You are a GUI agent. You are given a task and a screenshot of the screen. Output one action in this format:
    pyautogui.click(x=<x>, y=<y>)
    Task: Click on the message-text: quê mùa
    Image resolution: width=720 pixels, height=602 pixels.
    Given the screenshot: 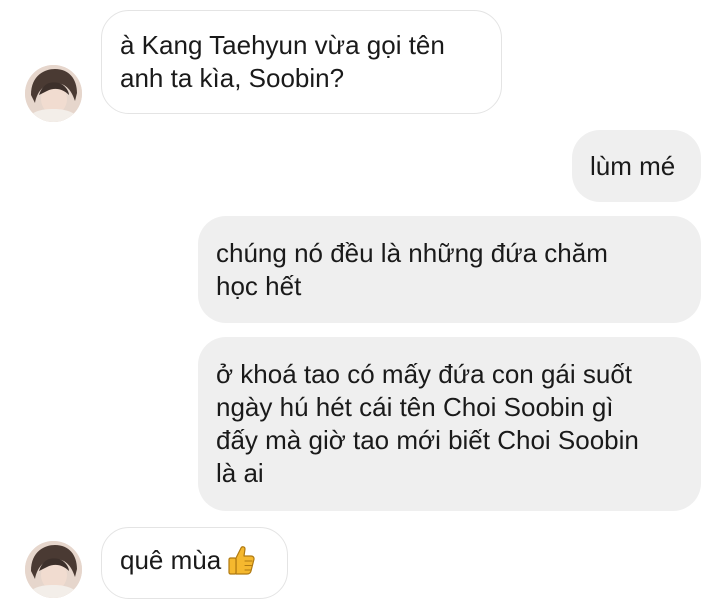 What is the action you would take?
    pyautogui.click(x=171, y=559)
    